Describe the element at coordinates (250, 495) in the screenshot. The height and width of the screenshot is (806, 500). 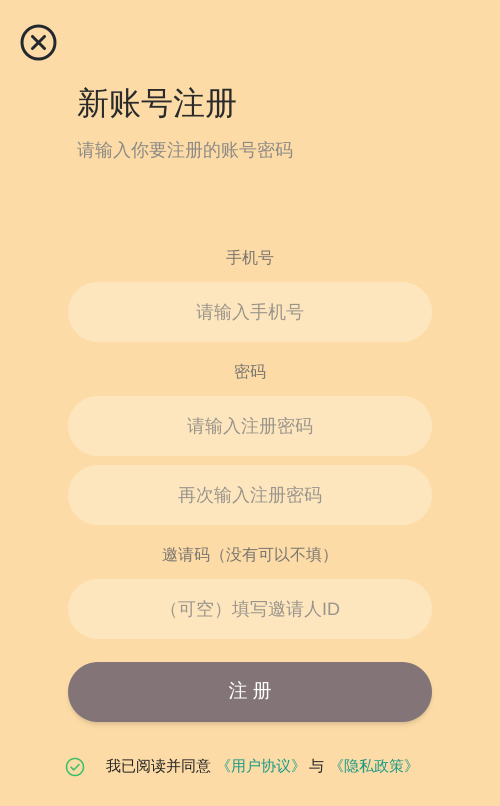
I see `input-field: 再次输入注册密码` at that location.